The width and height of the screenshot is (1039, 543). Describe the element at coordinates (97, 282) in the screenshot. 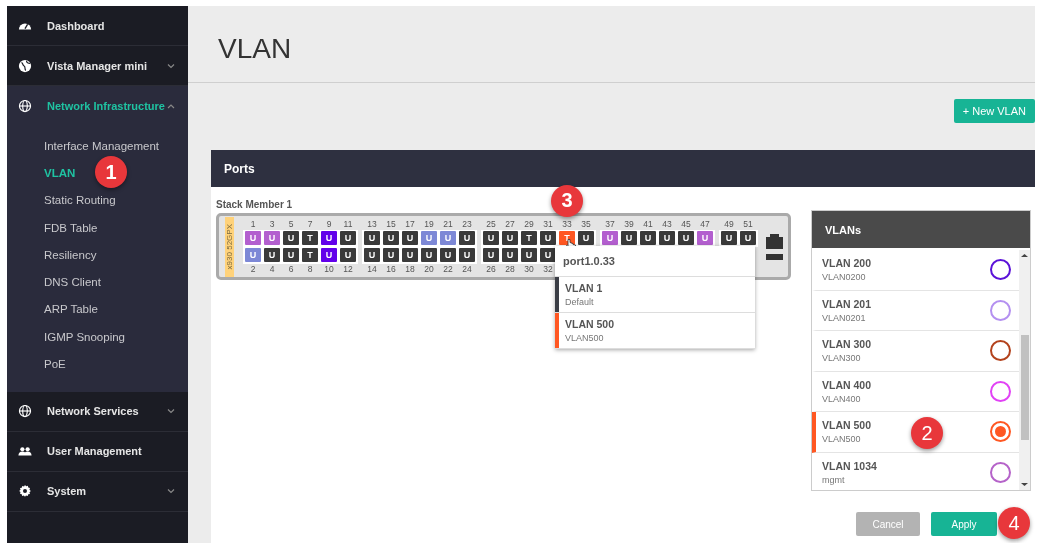

I see `sidebar-subitem: DNS Client` at that location.